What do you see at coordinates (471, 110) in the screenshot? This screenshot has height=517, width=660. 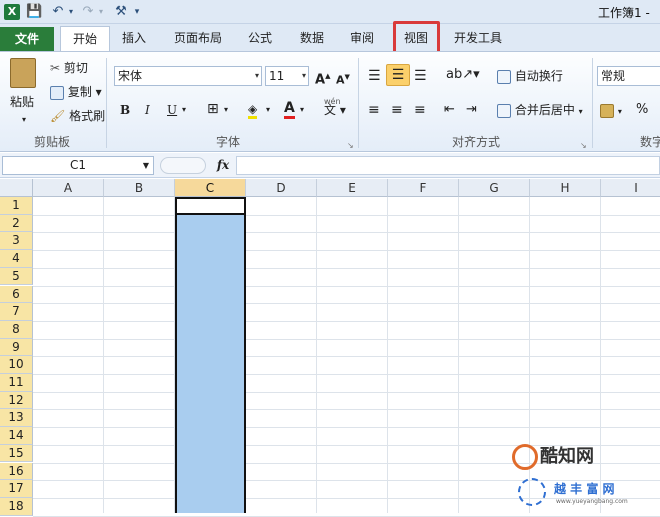 I see `increase-indent-icon: ⇥` at bounding box center [471, 110].